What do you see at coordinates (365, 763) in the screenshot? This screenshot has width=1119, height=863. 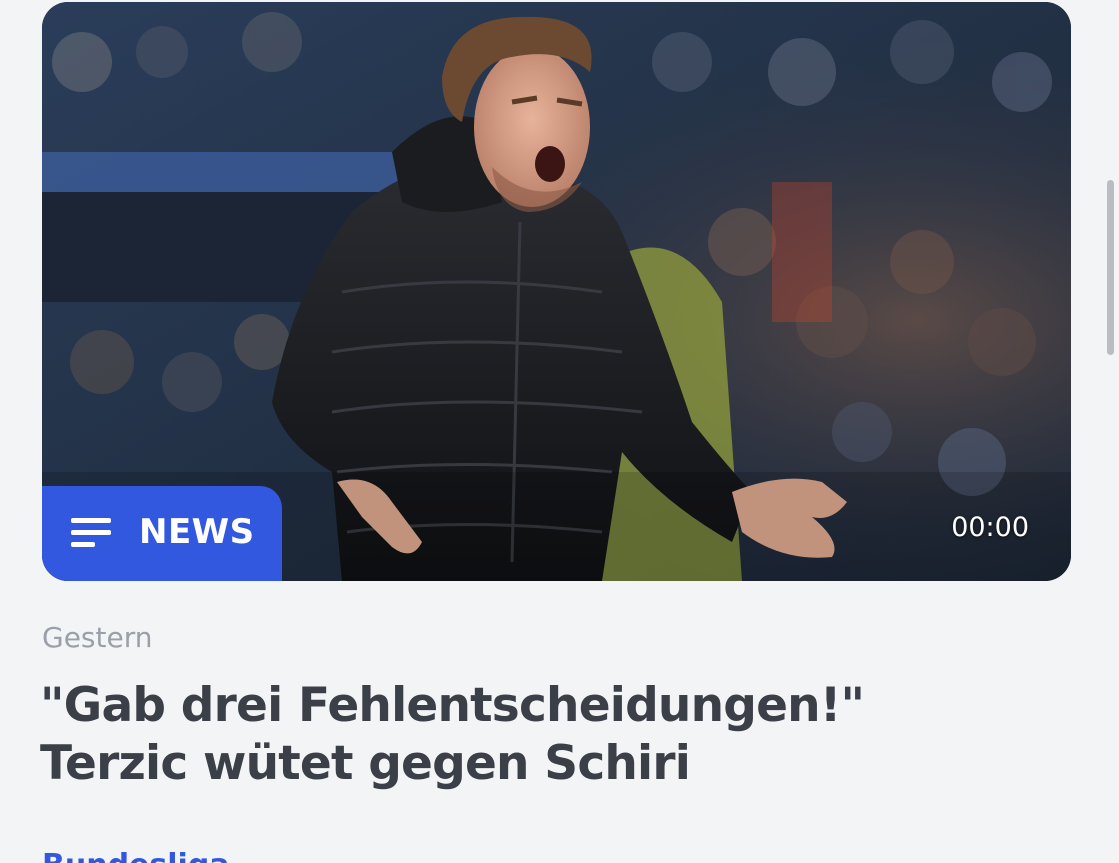 I see `headline-line-2: Terzic wütet gegen Schiri` at bounding box center [365, 763].